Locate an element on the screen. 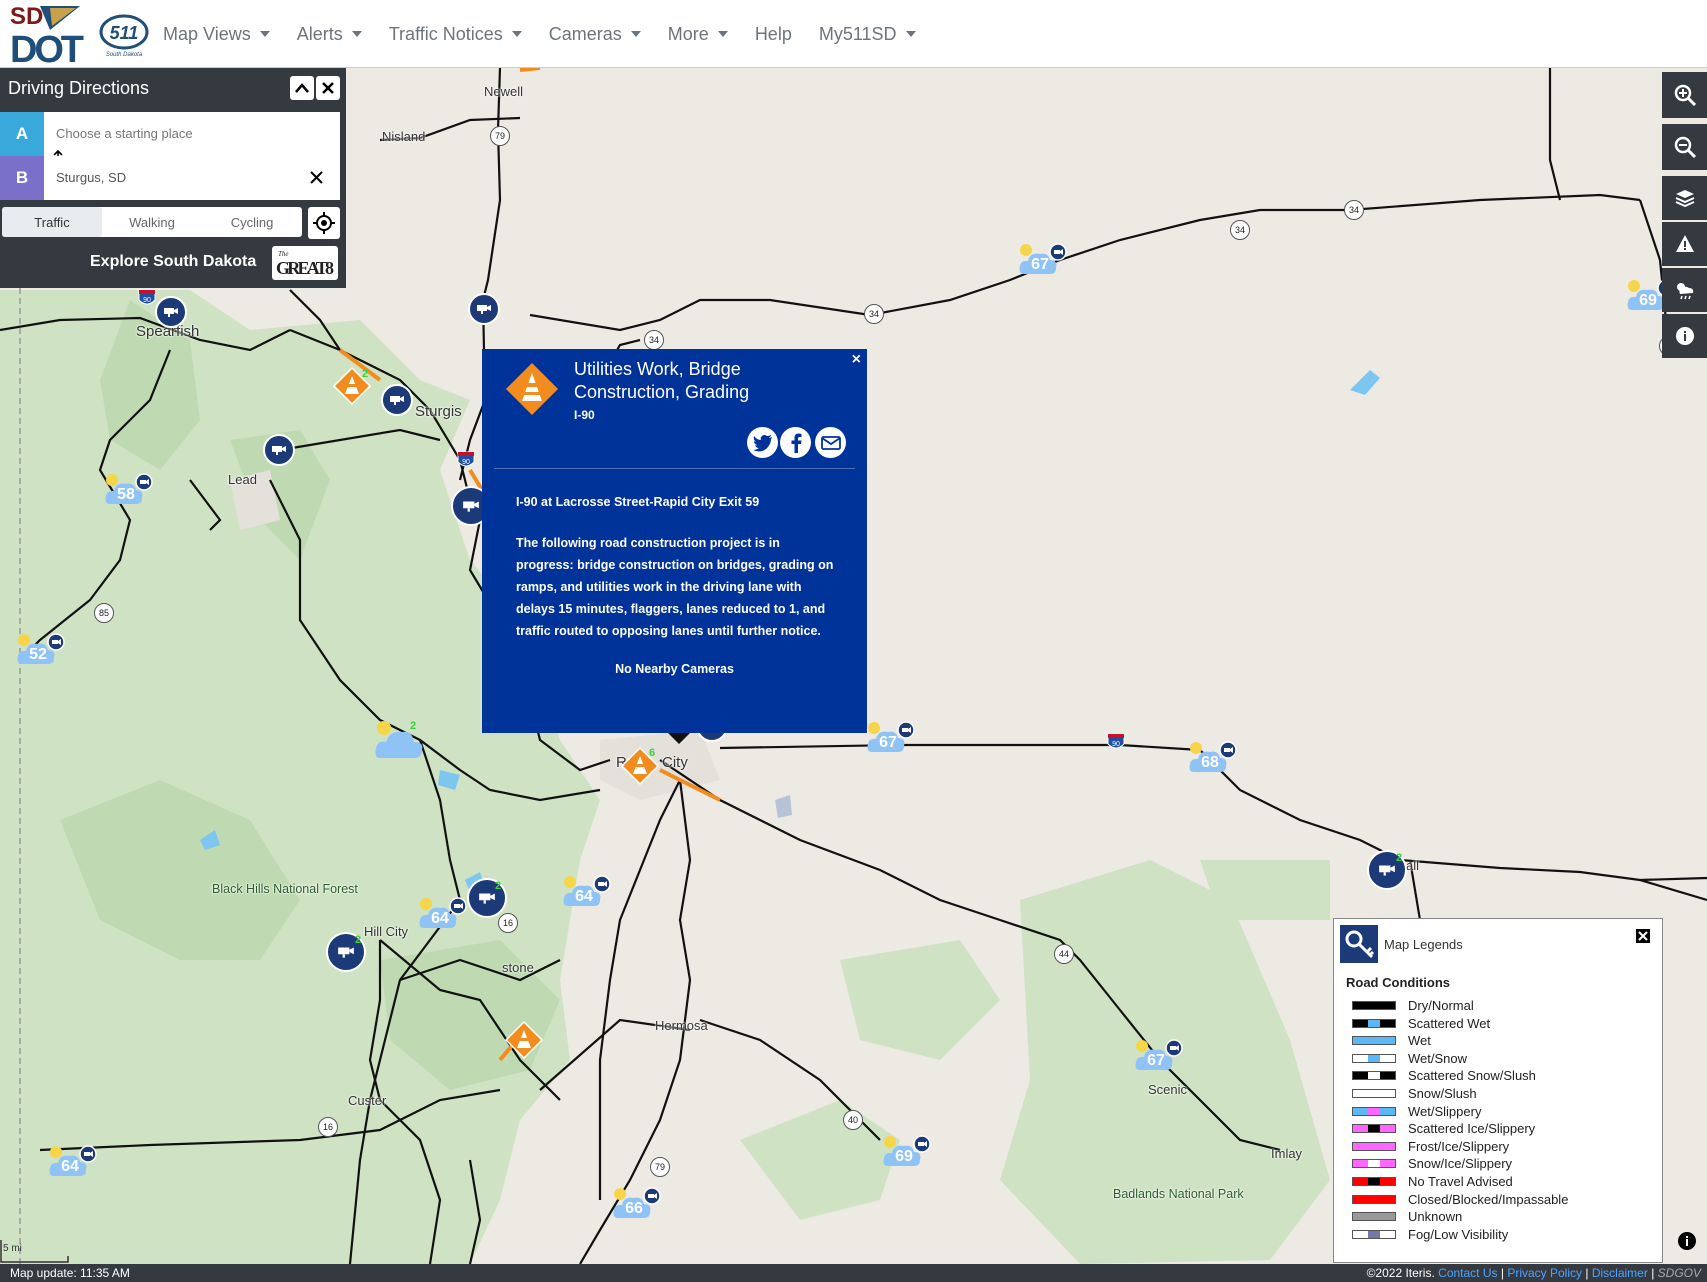 This screenshot has height=1282, width=1707. nav-help: Help is located at coordinates (773, 34).